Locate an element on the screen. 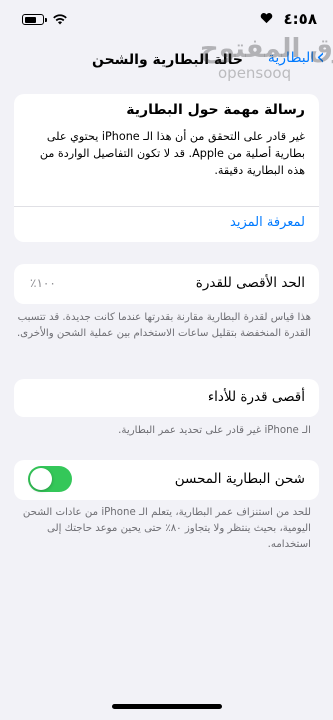 The image size is (333, 720). optimized-charging-toggle is located at coordinates (50, 479).